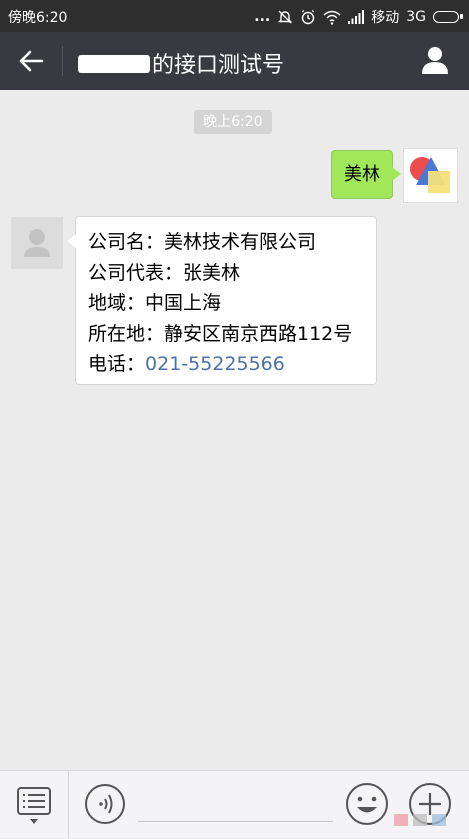 The image size is (469, 839). What do you see at coordinates (416, 17) in the screenshot?
I see `network-type: 3G` at bounding box center [416, 17].